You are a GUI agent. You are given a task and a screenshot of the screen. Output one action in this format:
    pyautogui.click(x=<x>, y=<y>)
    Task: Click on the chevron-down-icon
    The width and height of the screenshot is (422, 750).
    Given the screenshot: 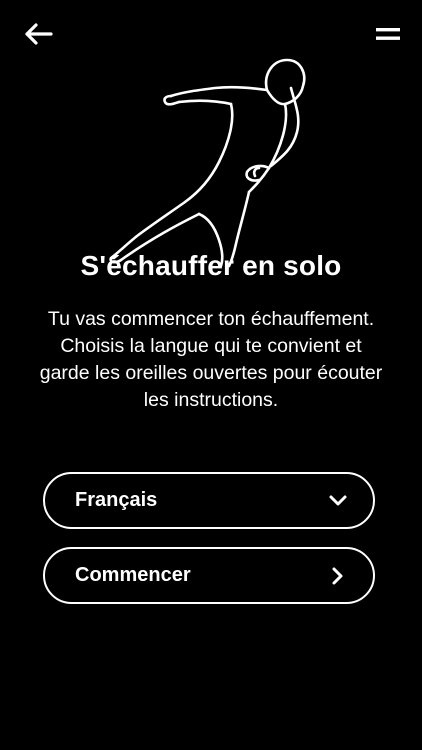 What is the action you would take?
    pyautogui.click(x=338, y=501)
    